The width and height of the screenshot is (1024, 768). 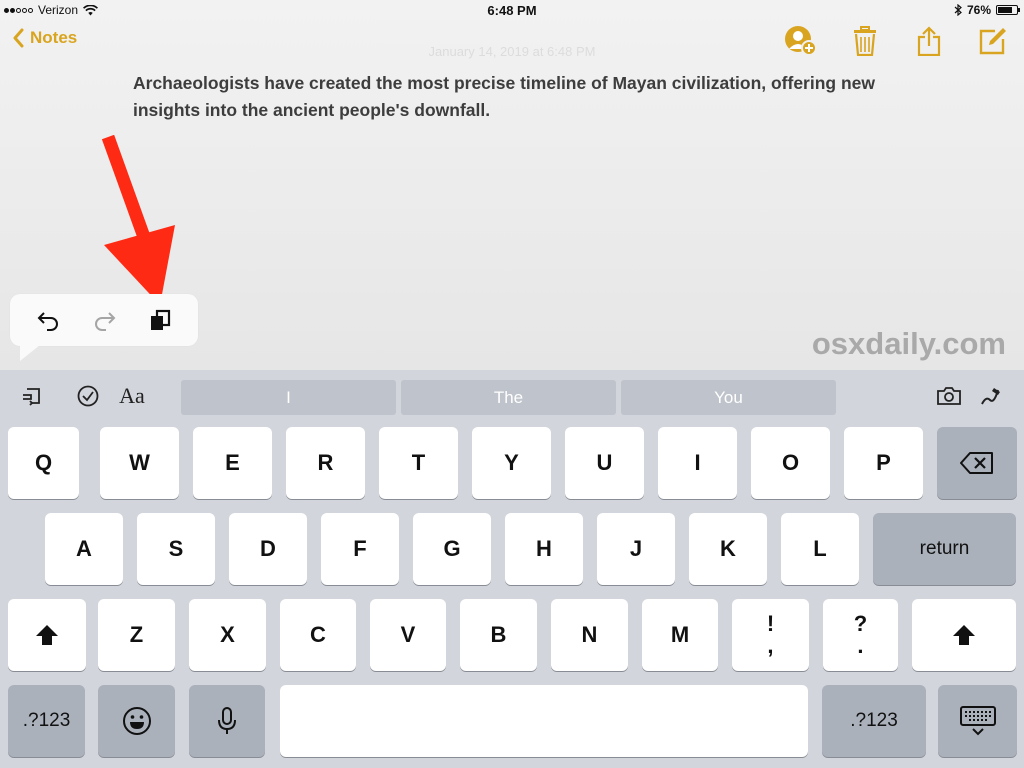 What do you see at coordinates (498, 635) in the screenshot?
I see `key-b: B` at bounding box center [498, 635].